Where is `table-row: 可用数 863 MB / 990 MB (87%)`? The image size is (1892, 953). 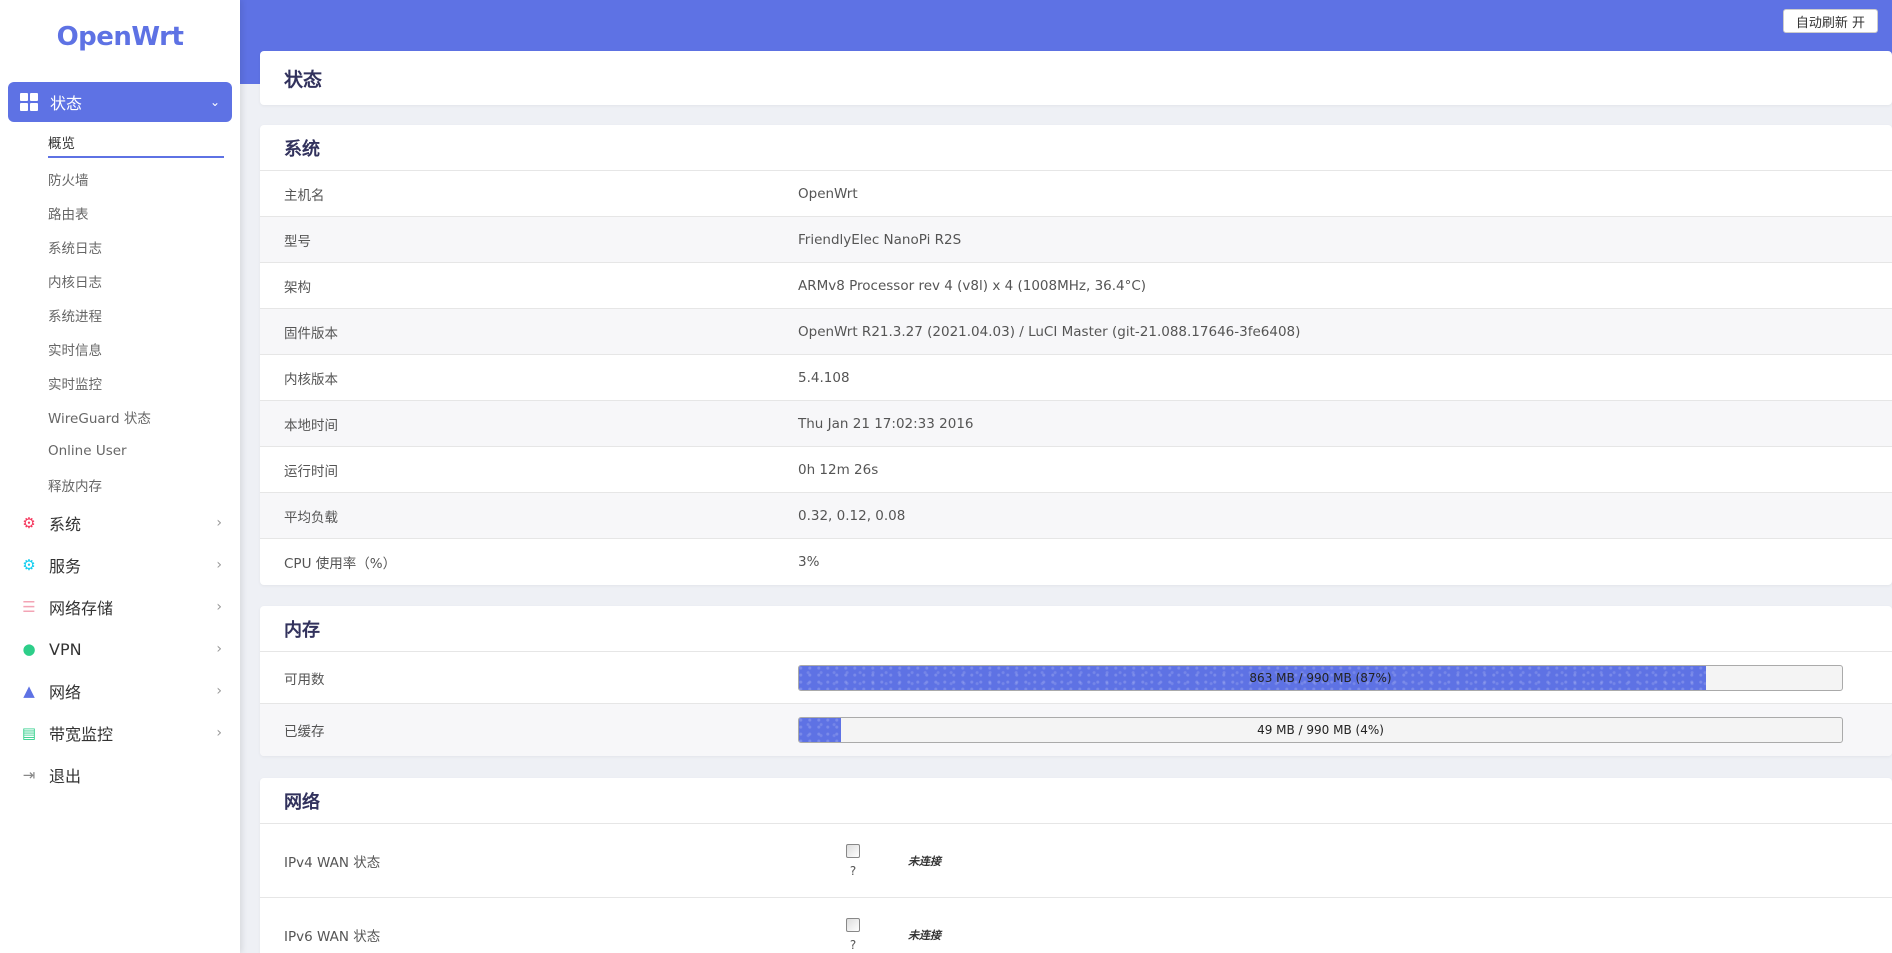 table-row: 可用数 863 MB / 990 MB (87%) is located at coordinates (1076, 678).